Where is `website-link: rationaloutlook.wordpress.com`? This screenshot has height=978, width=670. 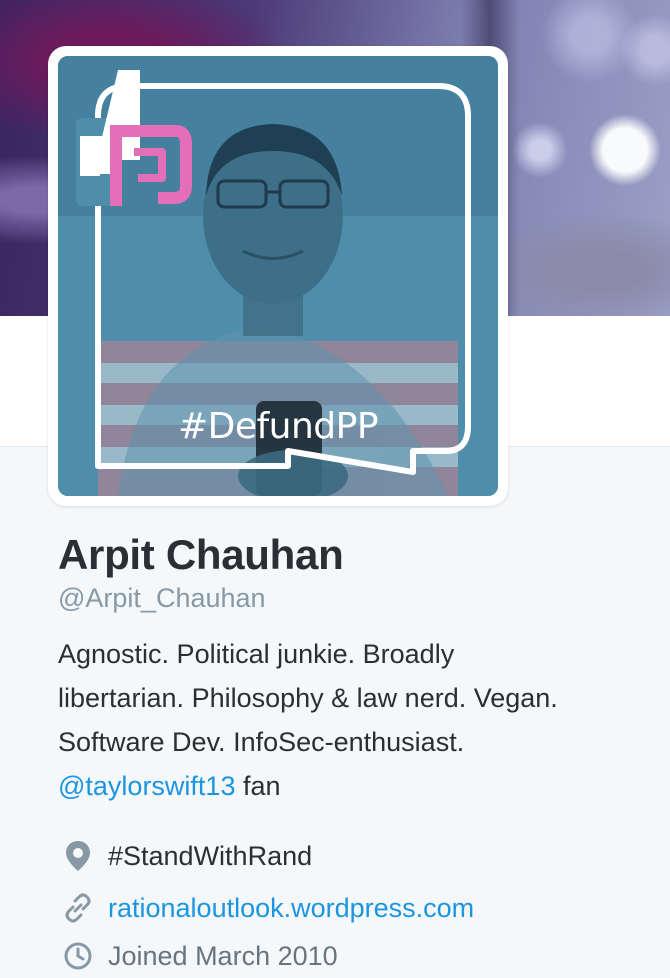
website-link: rationaloutlook.wordpress.com is located at coordinates (291, 908).